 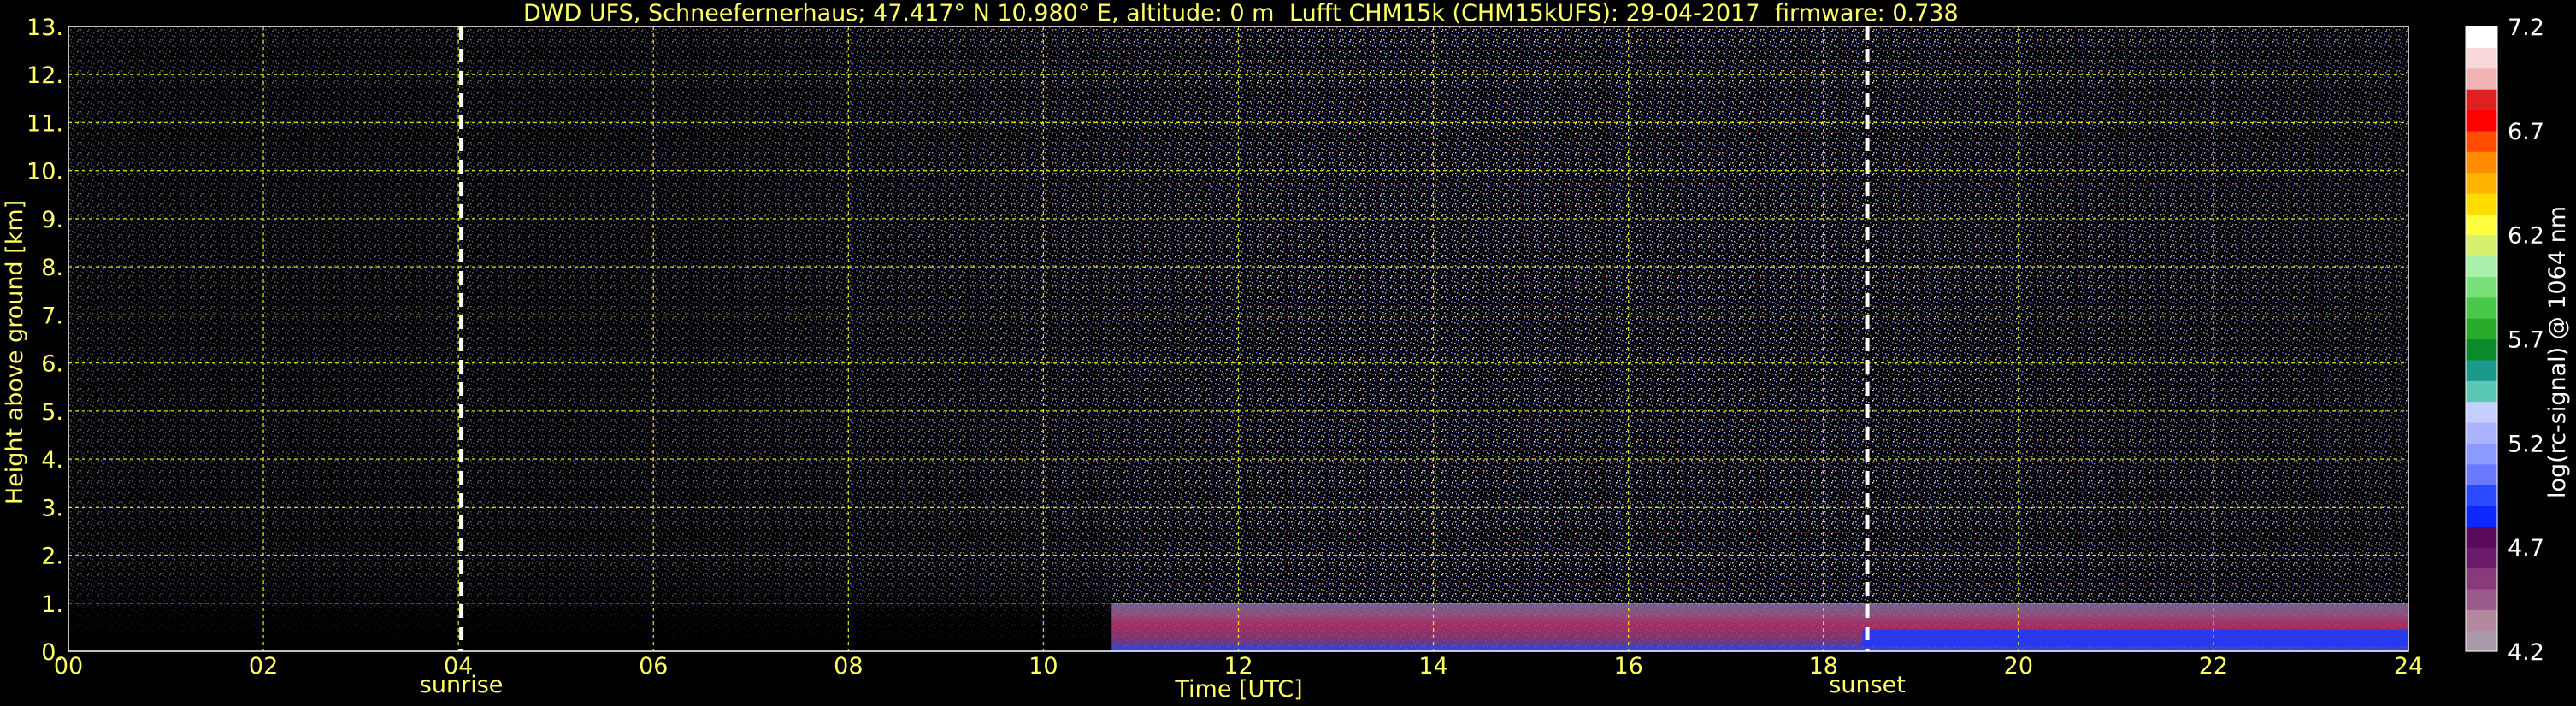 What do you see at coordinates (2526, 236) in the screenshot?
I see `colorbar-tick-label: 6.2` at bounding box center [2526, 236].